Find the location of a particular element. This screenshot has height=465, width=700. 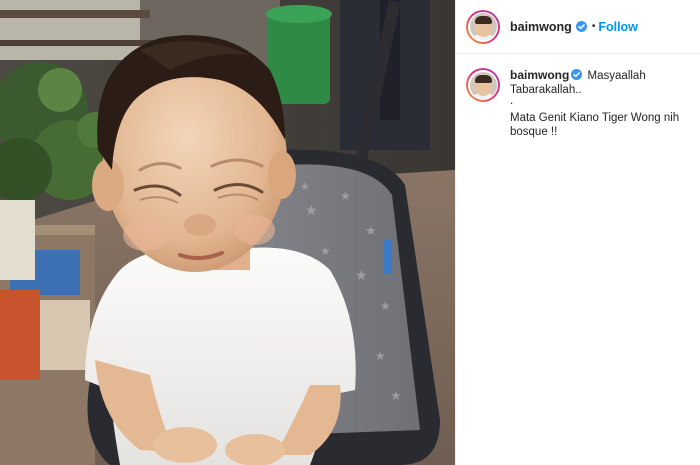

avatar-hair is located at coordinates (483, 20).